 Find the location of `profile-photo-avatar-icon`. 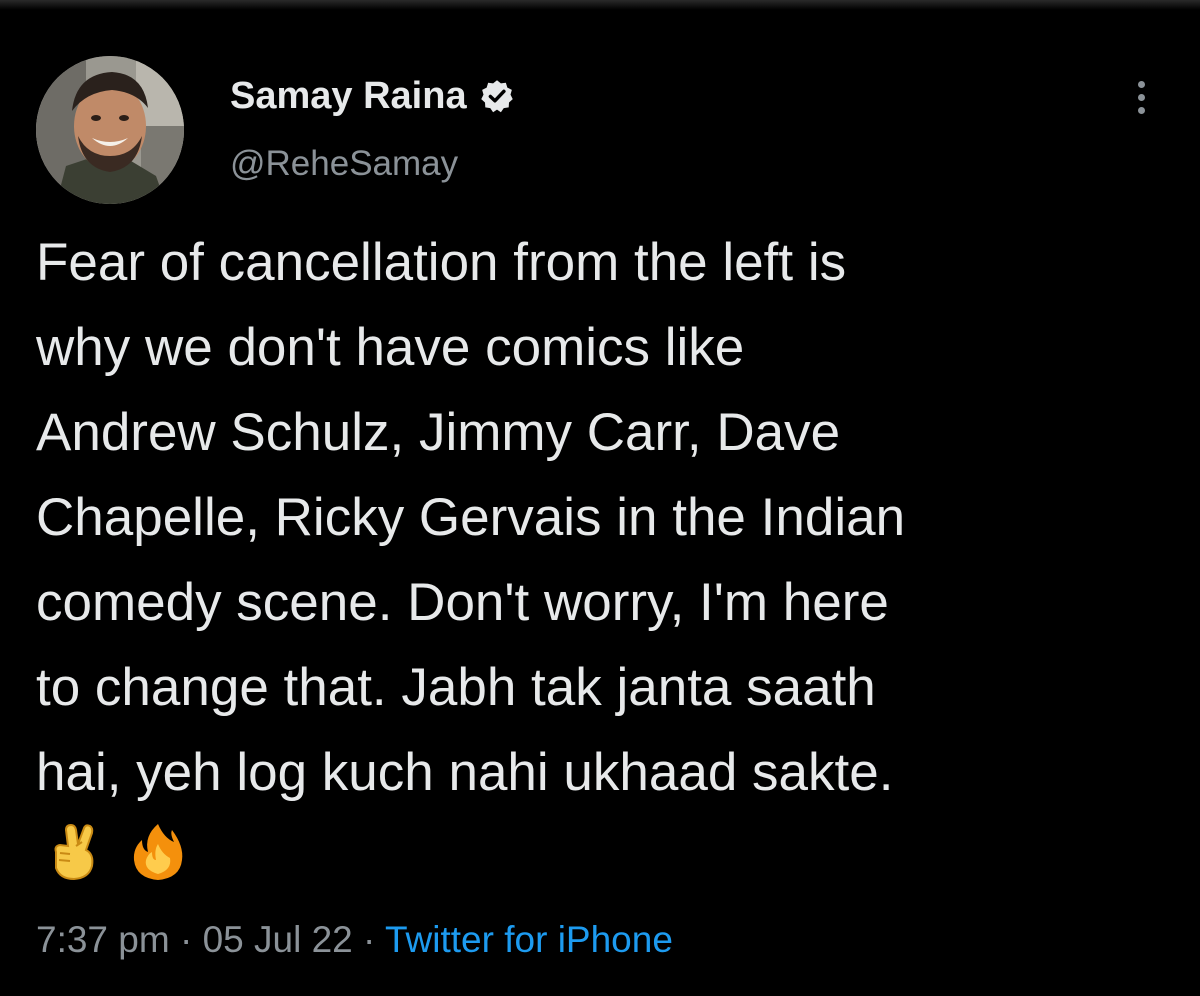

profile-photo-avatar-icon is located at coordinates (110, 130).